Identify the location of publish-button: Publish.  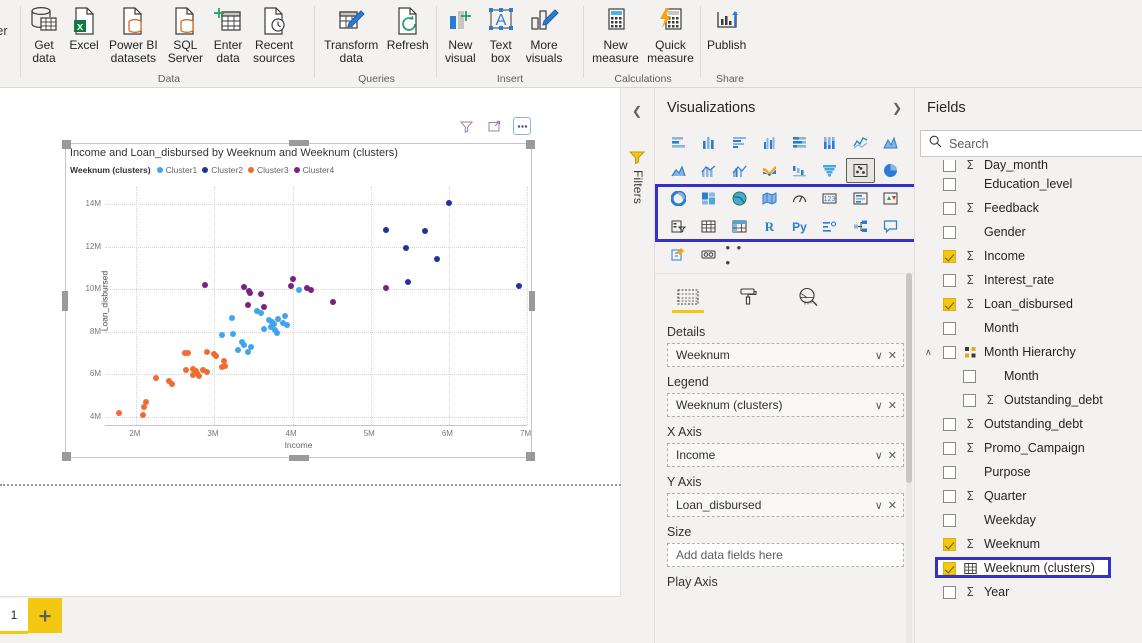
(726, 26).